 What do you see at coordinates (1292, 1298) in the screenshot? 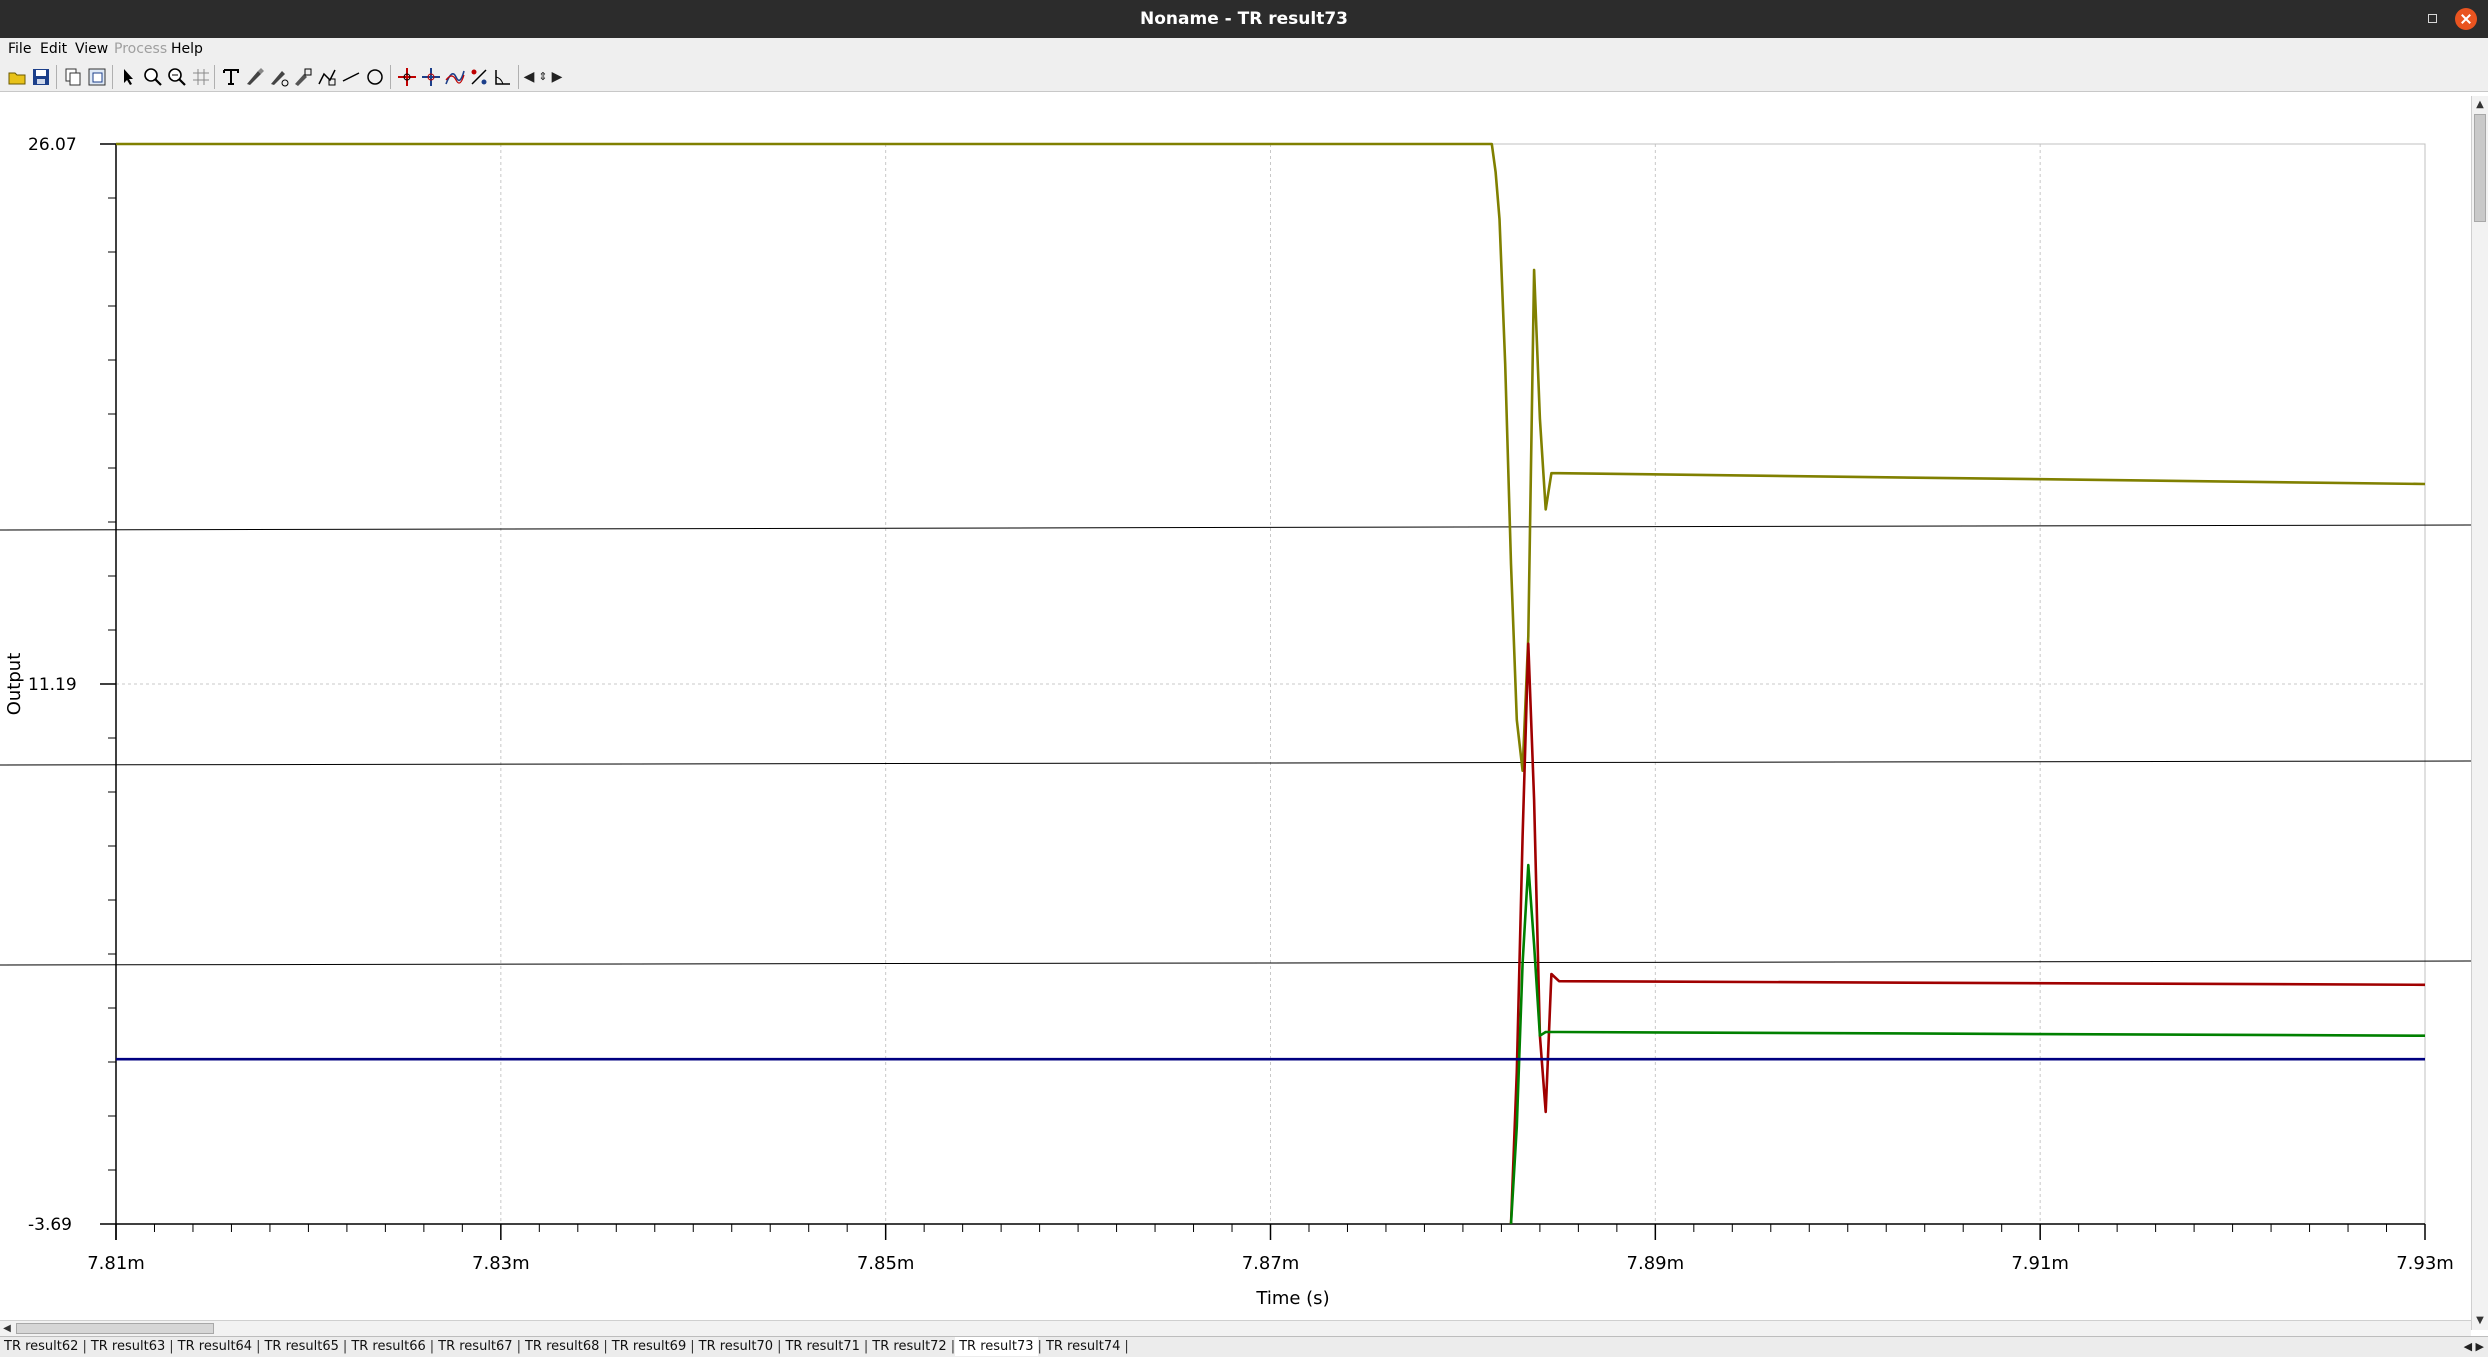
I see `x-axis-title: Time (s)` at bounding box center [1292, 1298].